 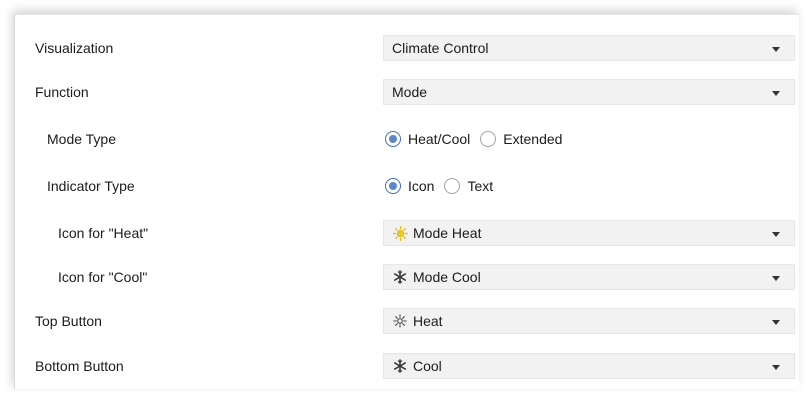 I want to click on row-top-button: Top Button Heat, so click(x=407, y=321).